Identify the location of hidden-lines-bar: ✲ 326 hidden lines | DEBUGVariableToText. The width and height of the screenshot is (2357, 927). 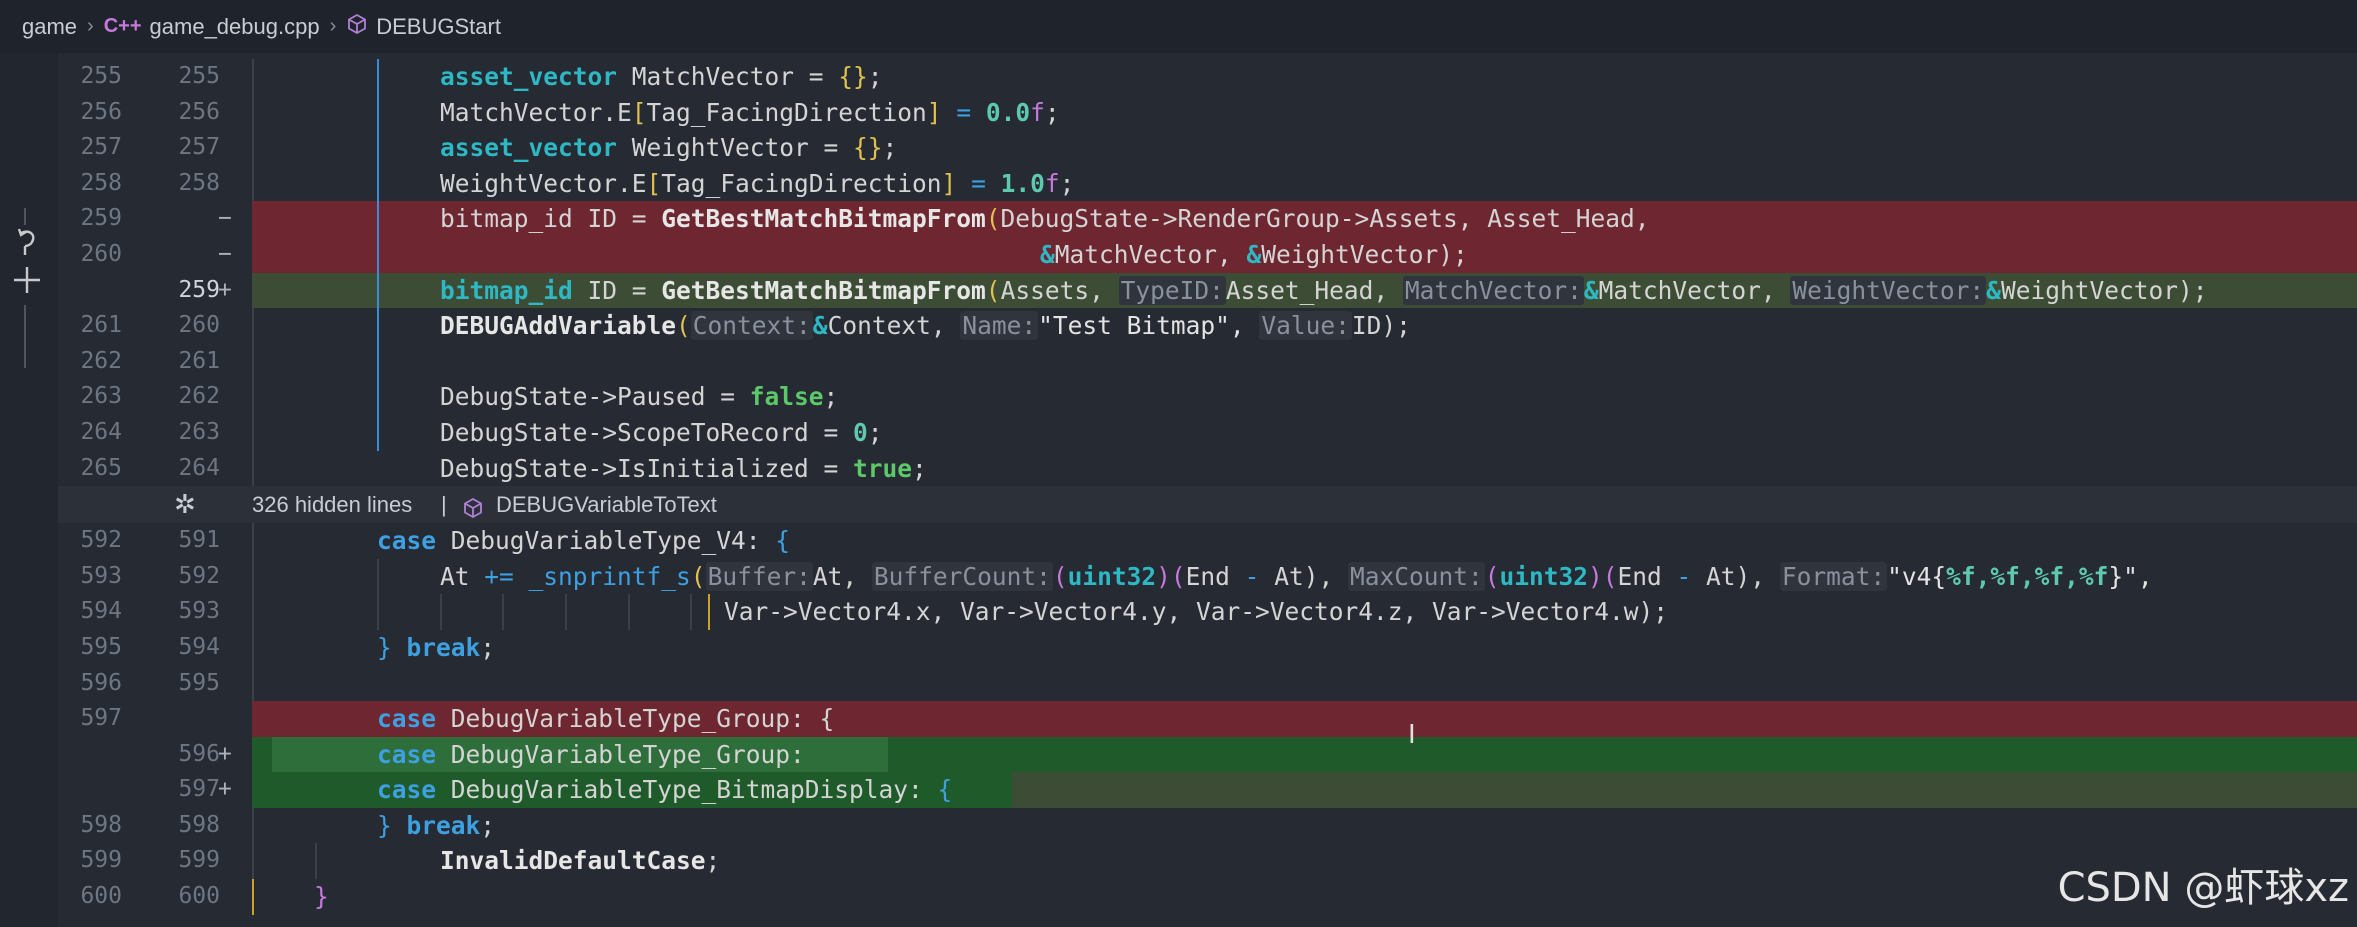
(1207, 505).